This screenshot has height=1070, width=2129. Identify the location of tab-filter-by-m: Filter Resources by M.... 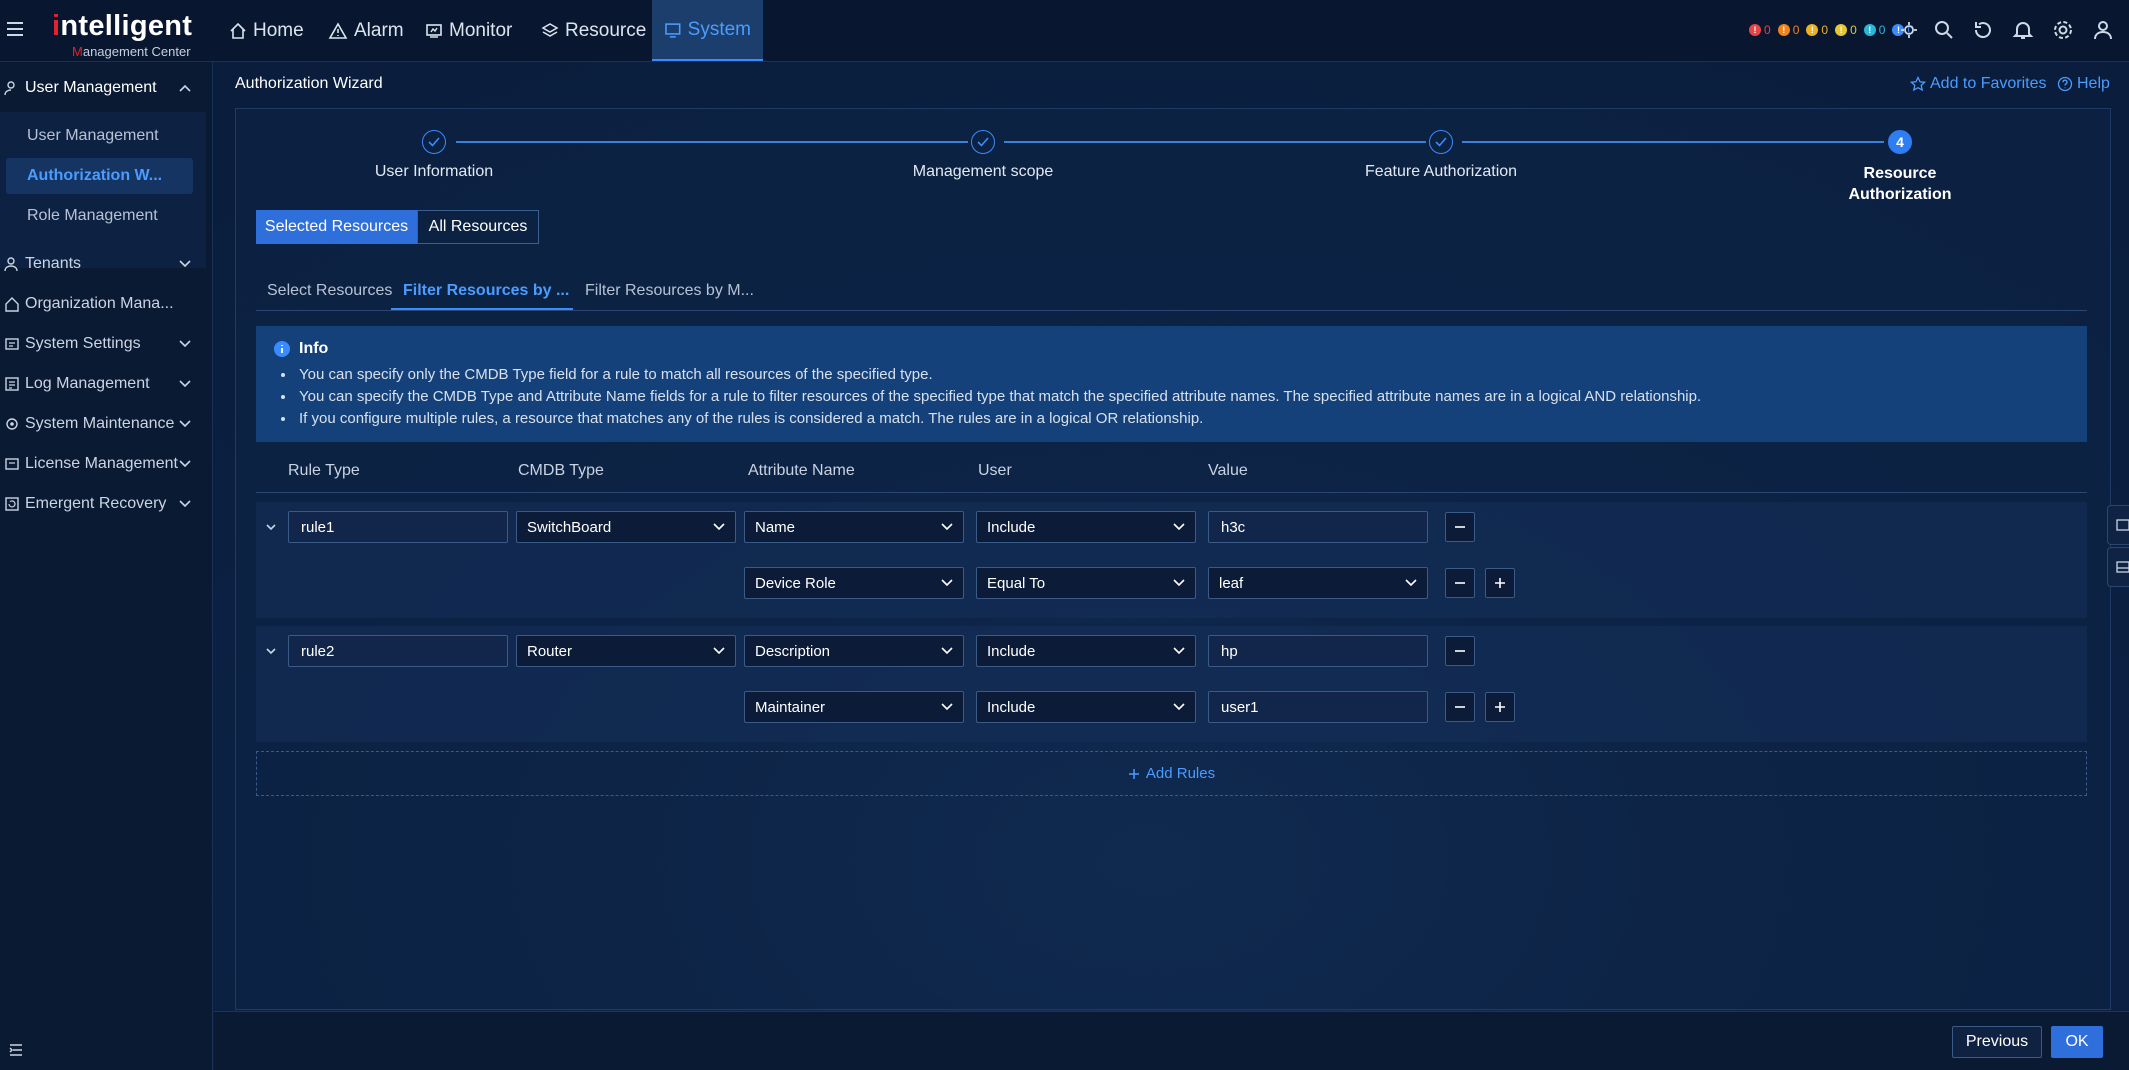
(669, 297).